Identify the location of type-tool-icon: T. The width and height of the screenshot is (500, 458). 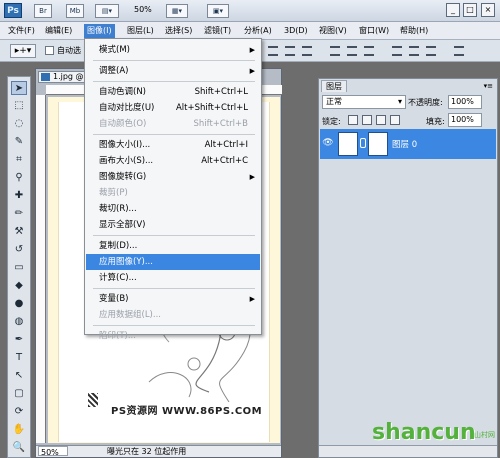
(19, 358).